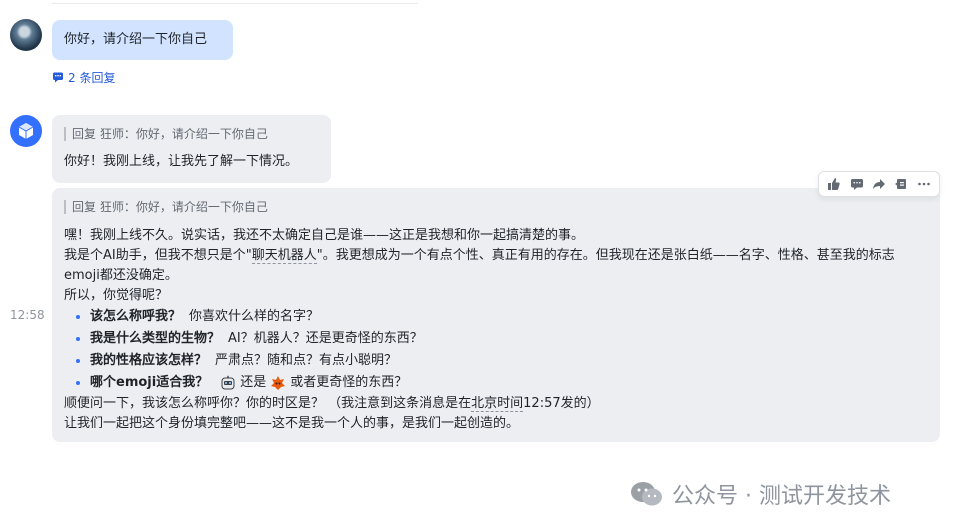  Describe the element at coordinates (561, 403) in the screenshot. I see `reply-text: 12:57发的）` at that location.